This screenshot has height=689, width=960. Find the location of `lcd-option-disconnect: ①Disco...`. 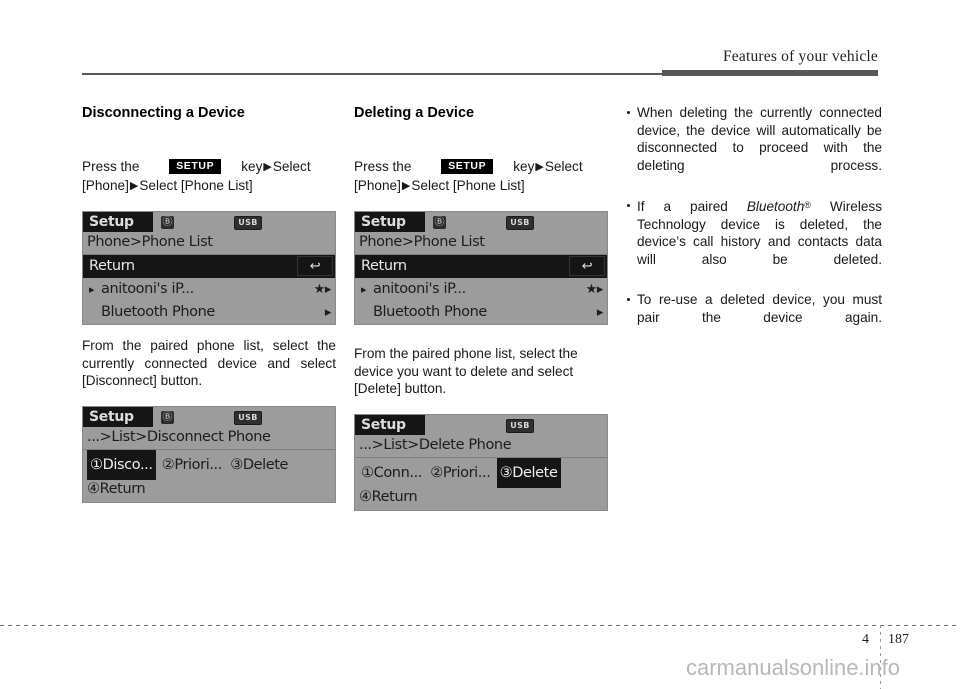

lcd-option-disconnect: ①Disco... is located at coordinates (121, 464).